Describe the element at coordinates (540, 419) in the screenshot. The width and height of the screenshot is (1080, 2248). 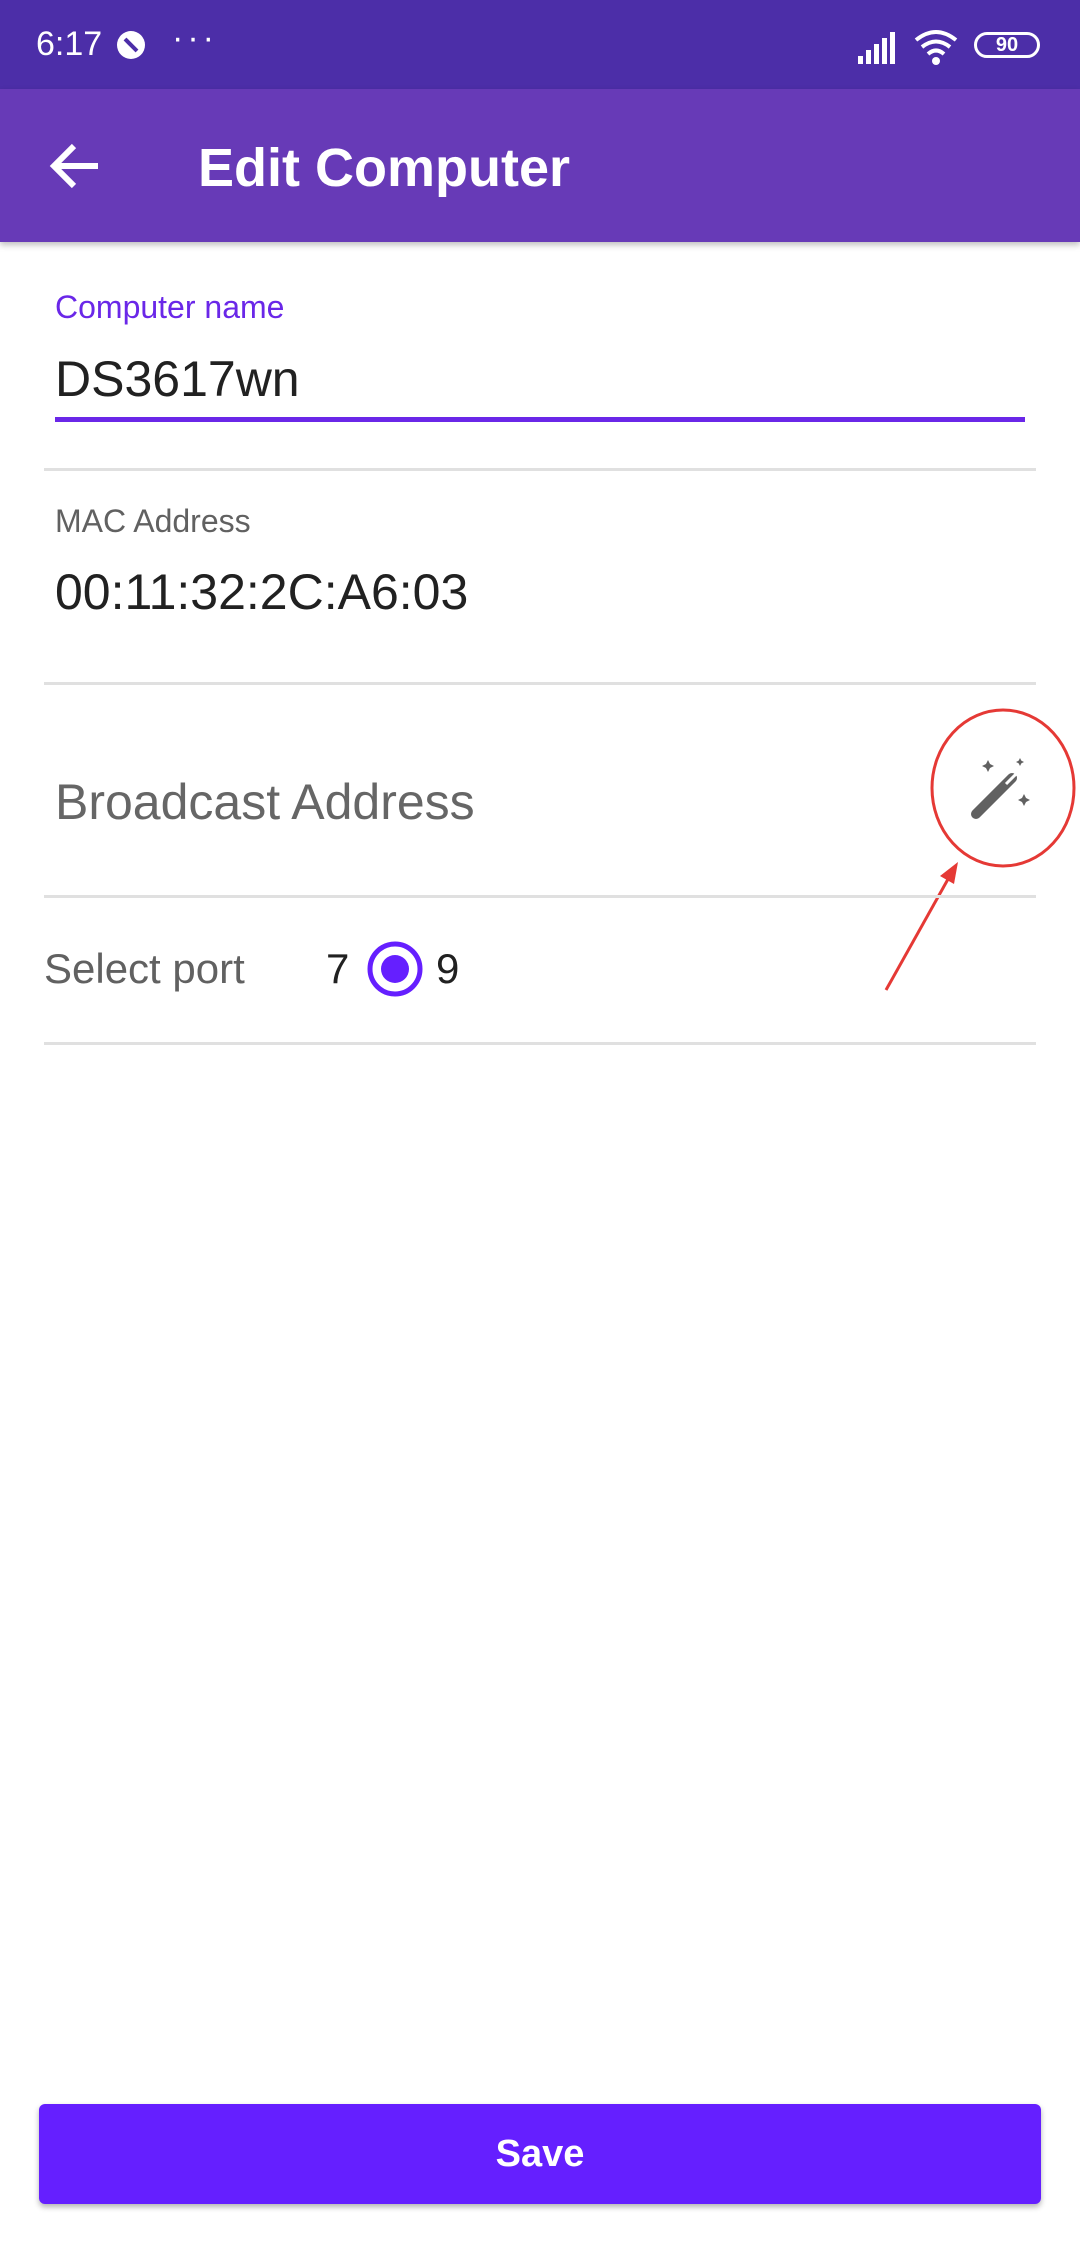
I see `computer-name-underline` at that location.